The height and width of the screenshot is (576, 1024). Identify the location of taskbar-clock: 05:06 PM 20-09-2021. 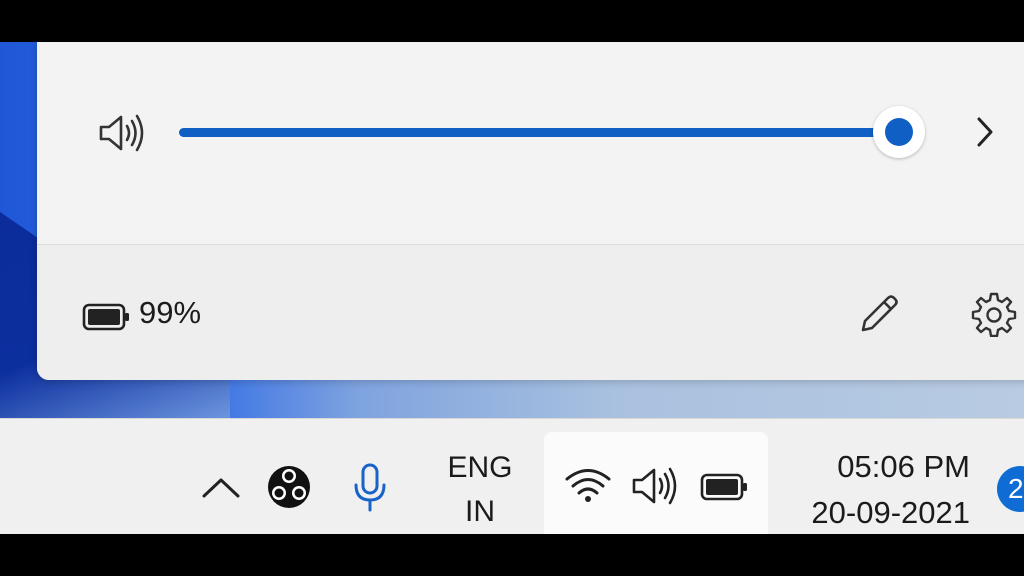
(880, 489).